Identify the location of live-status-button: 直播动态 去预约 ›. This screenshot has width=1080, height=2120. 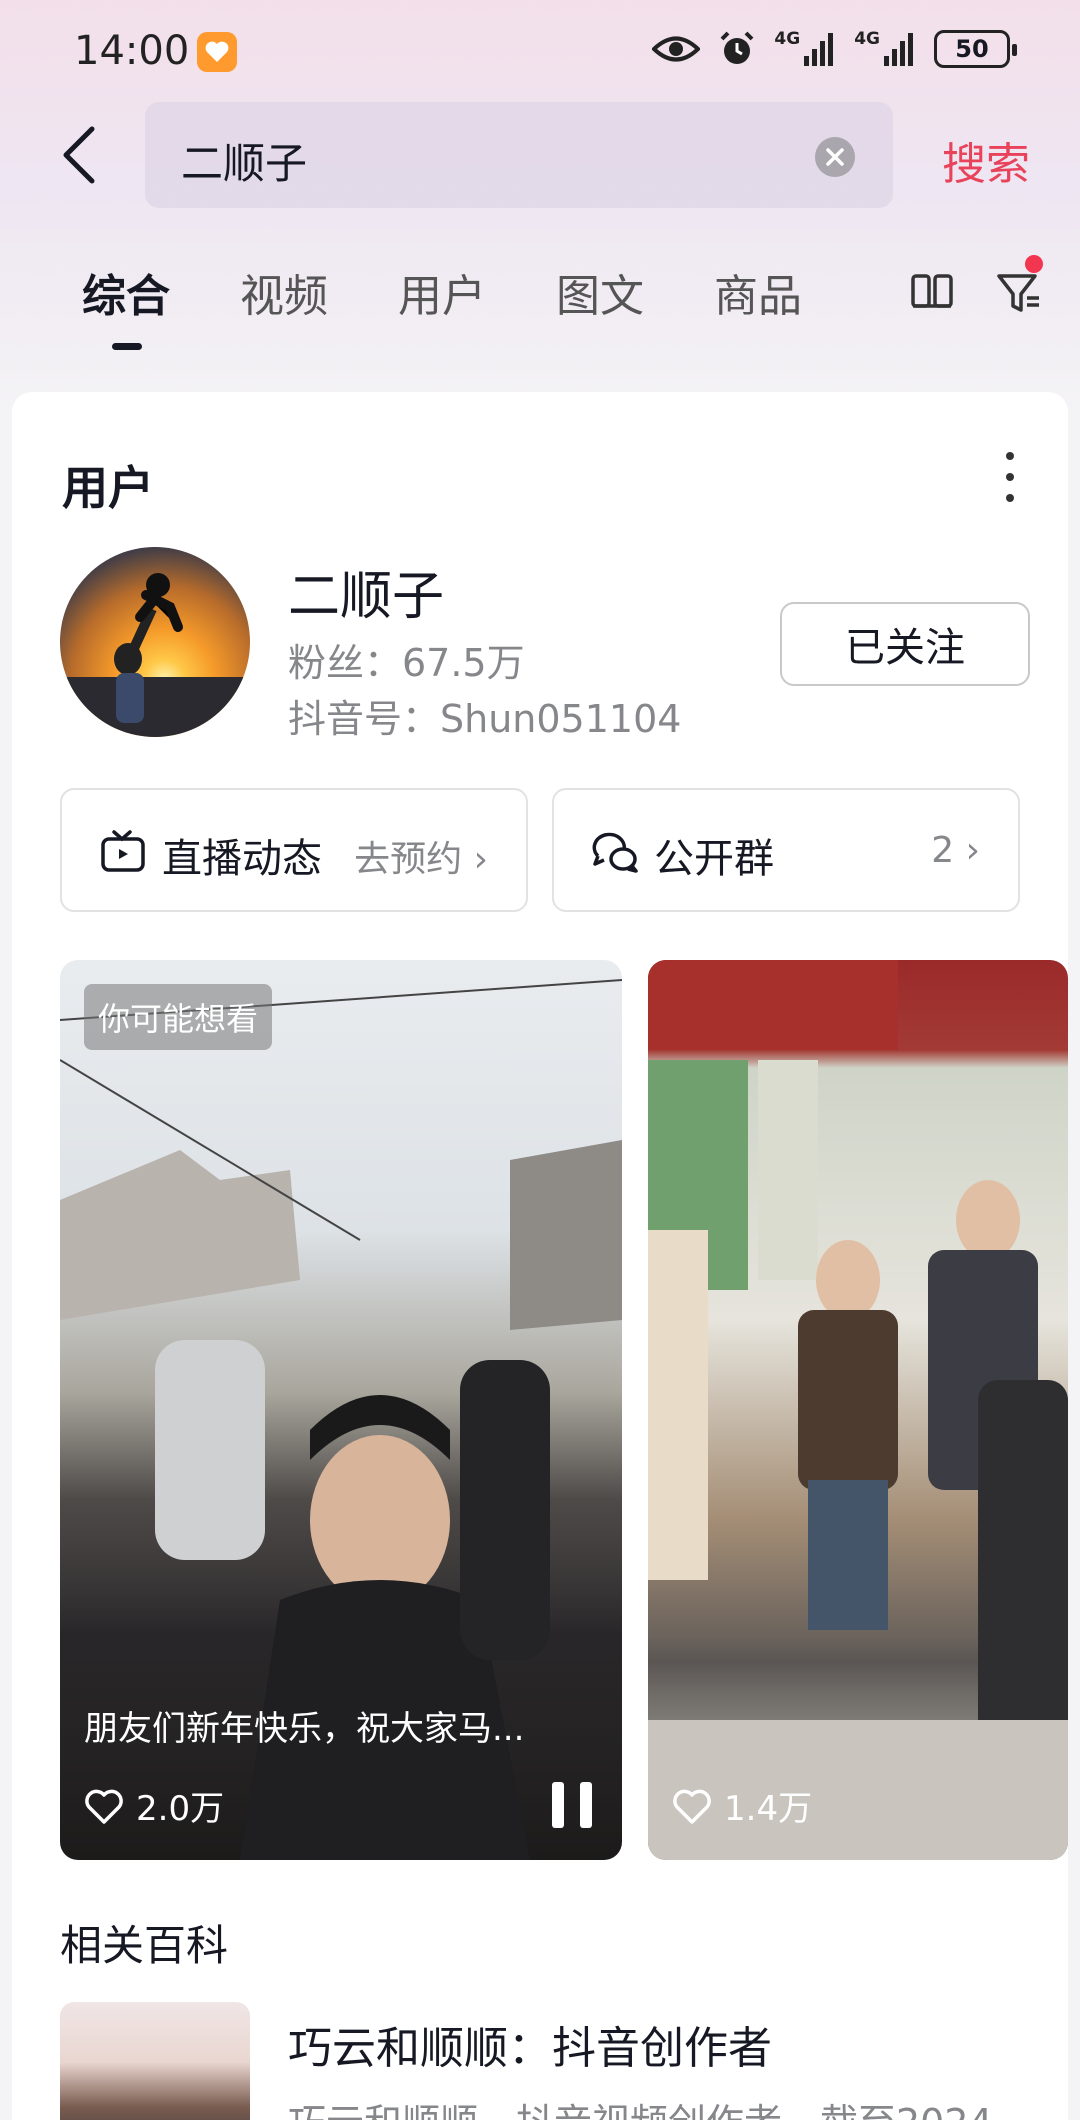
(294, 850).